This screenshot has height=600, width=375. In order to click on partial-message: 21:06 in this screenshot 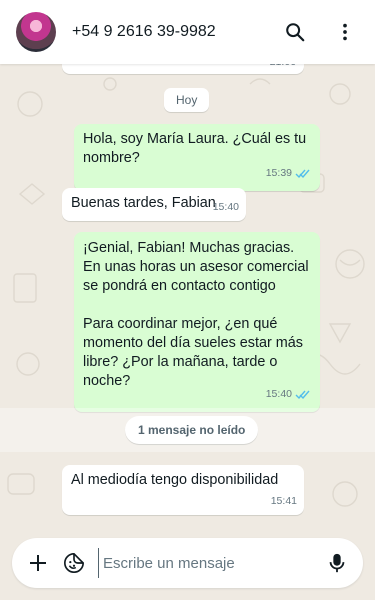, I will do `click(183, 69)`.